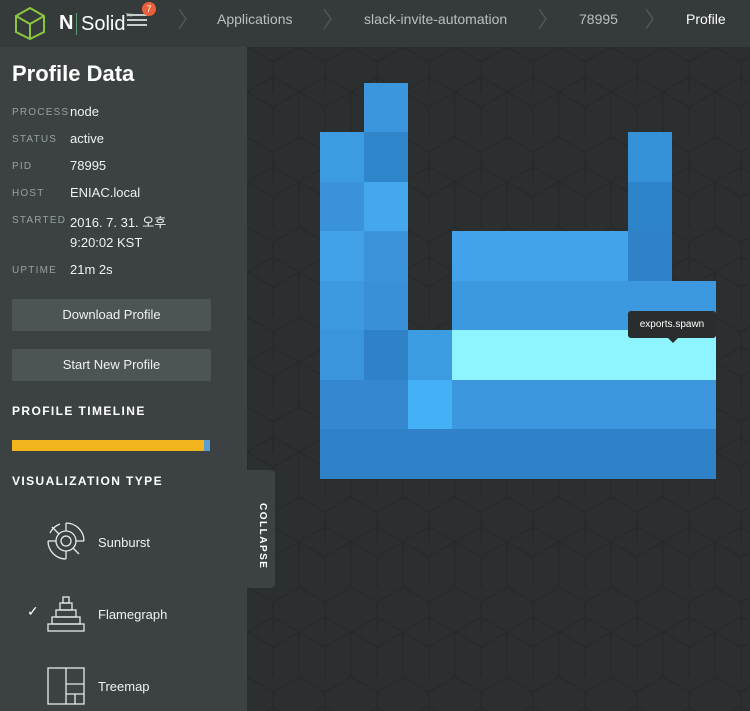  What do you see at coordinates (706, 19) in the screenshot?
I see `breadcrumb-profile: Profile` at bounding box center [706, 19].